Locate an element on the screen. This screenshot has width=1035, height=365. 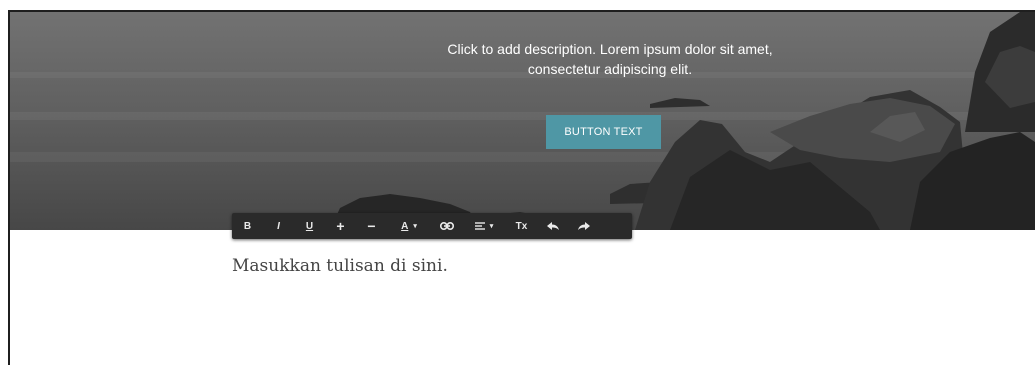
content-text-block: Masukkan tulisan di sini. is located at coordinates (340, 266).